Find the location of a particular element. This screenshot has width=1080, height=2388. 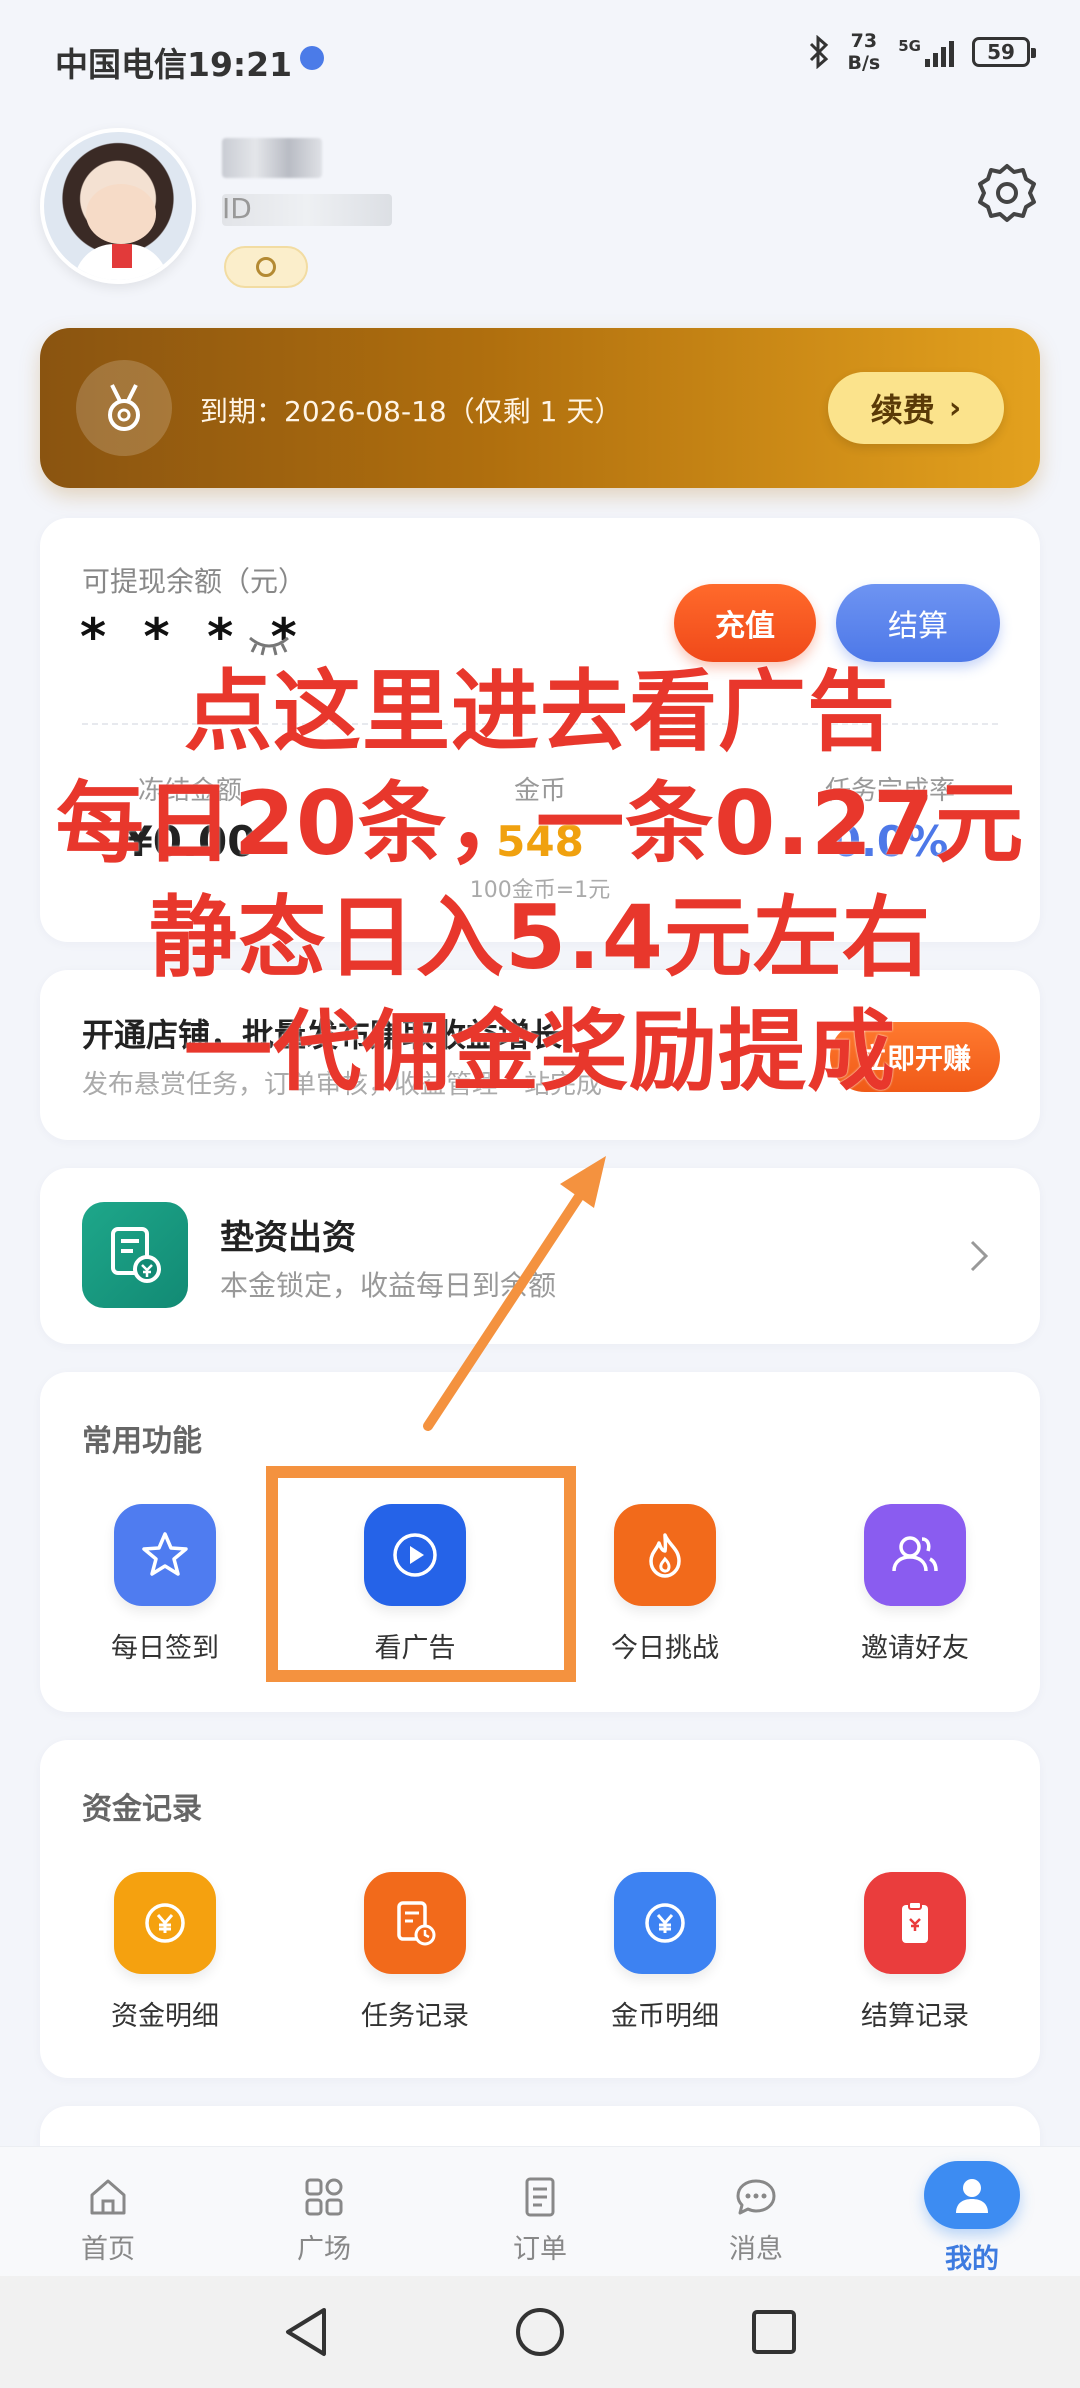

nav-messages: 消息 is located at coordinates (756, 2211).